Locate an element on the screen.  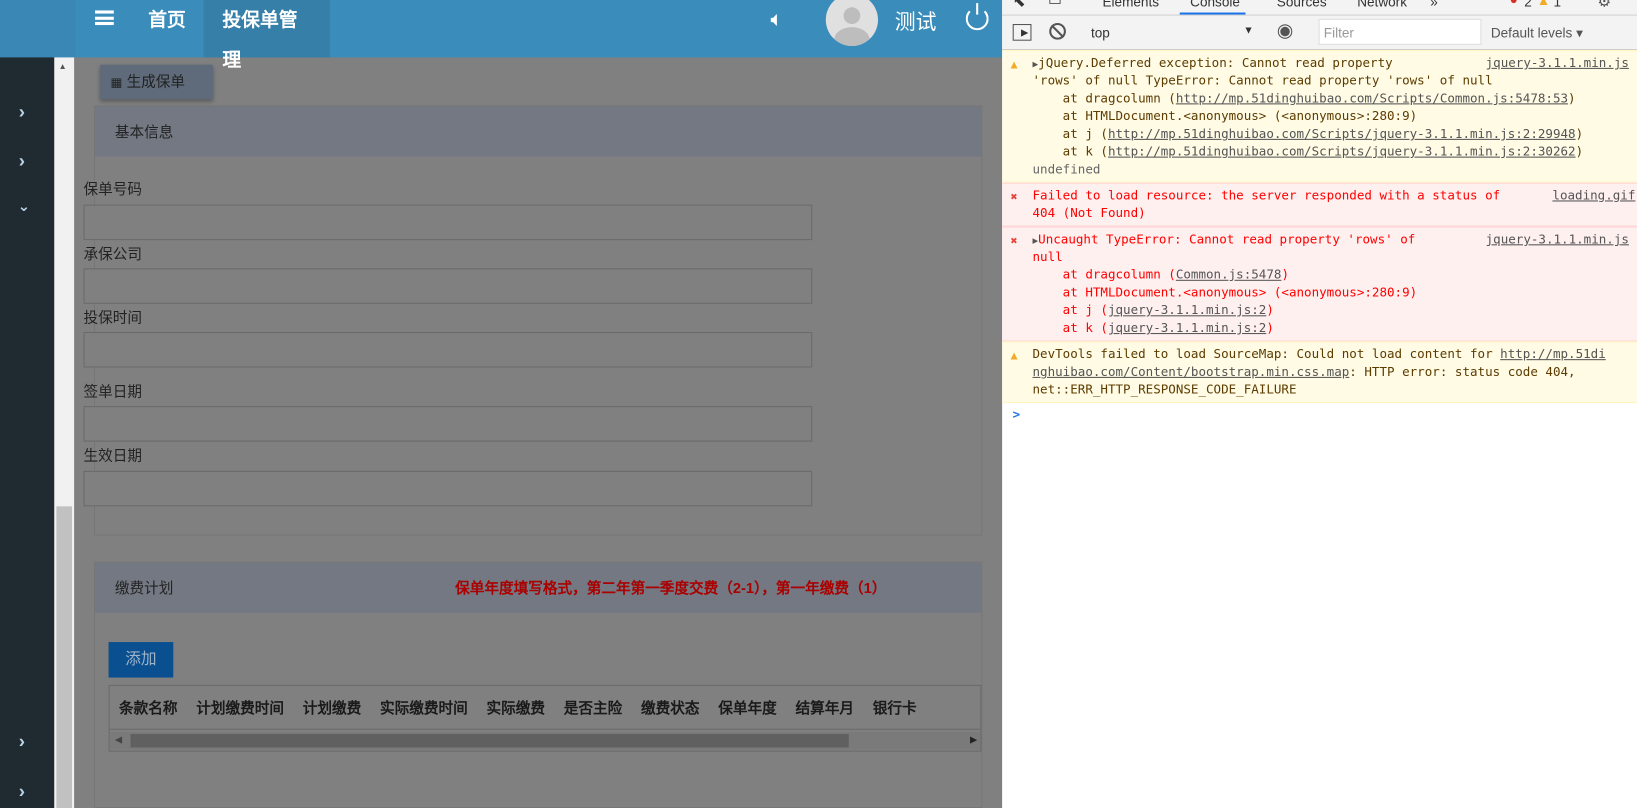
log-levels-select: Default levels ▾ is located at coordinates (1537, 33).